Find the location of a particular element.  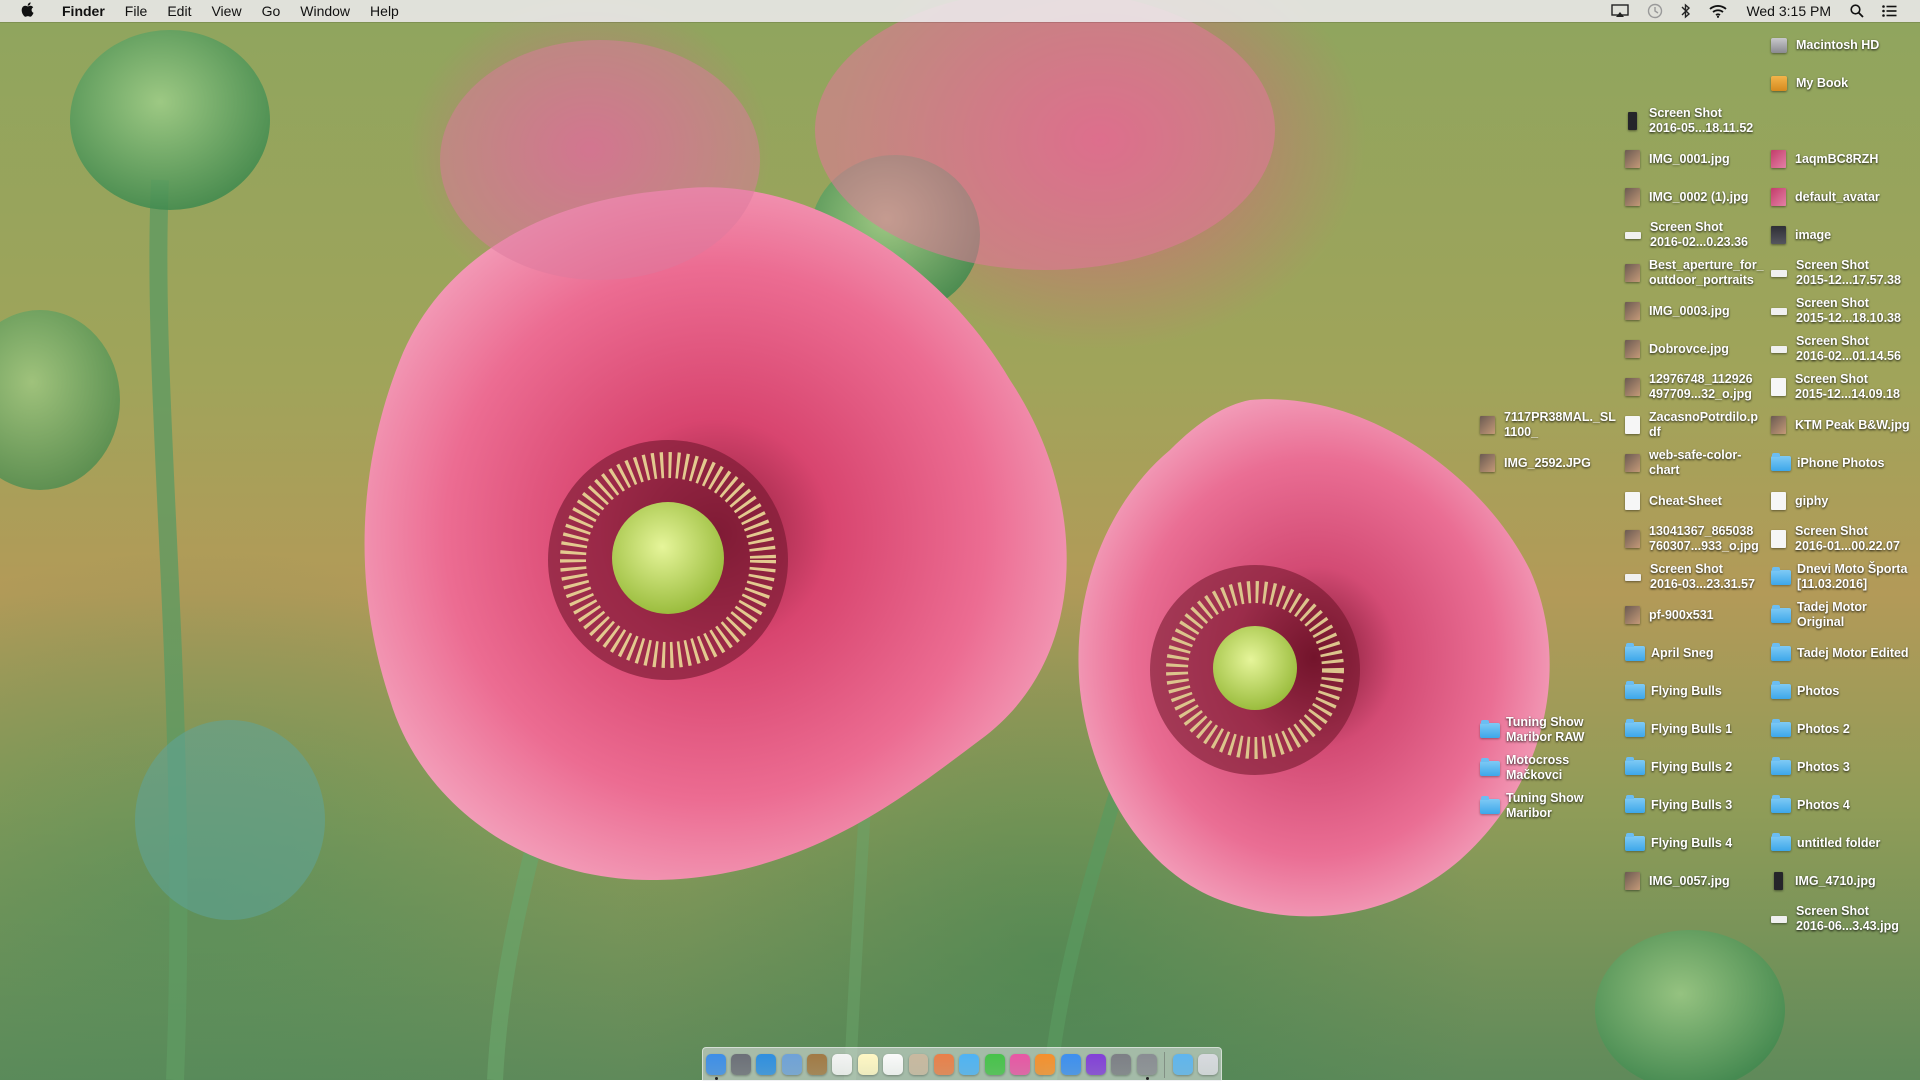

desktop-item-untitled-folder: untitled folder is located at coordinates (1845, 843).